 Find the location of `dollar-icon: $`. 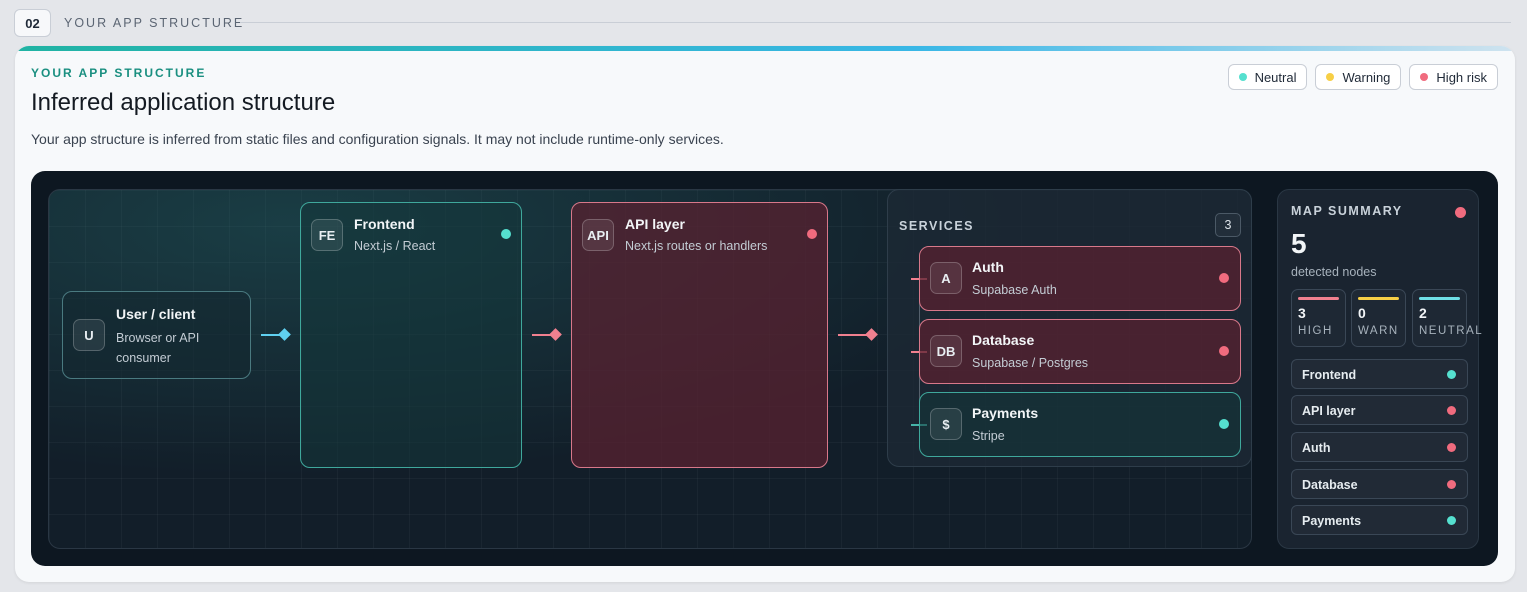

dollar-icon: $ is located at coordinates (946, 424).